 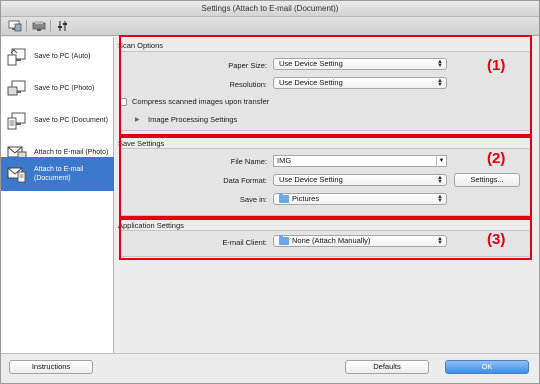 I want to click on callout-label-3: (3), so click(x=496, y=239).